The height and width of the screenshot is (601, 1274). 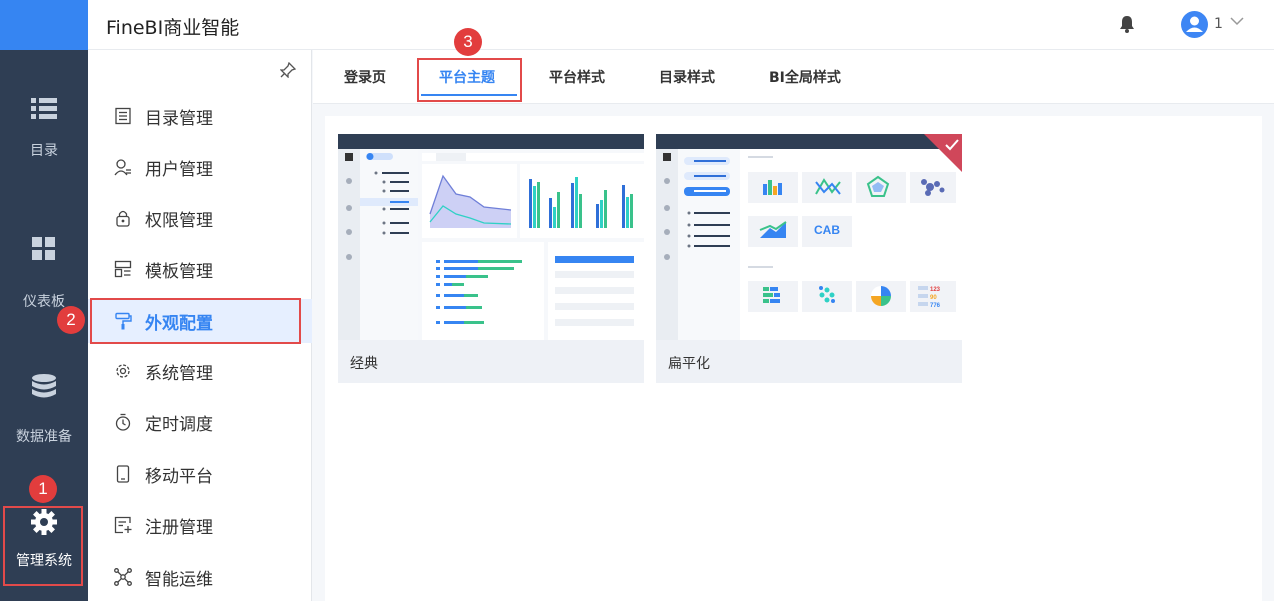 What do you see at coordinates (179, 528) in the screenshot?
I see `menu-item-label: 注册管理` at bounding box center [179, 528].